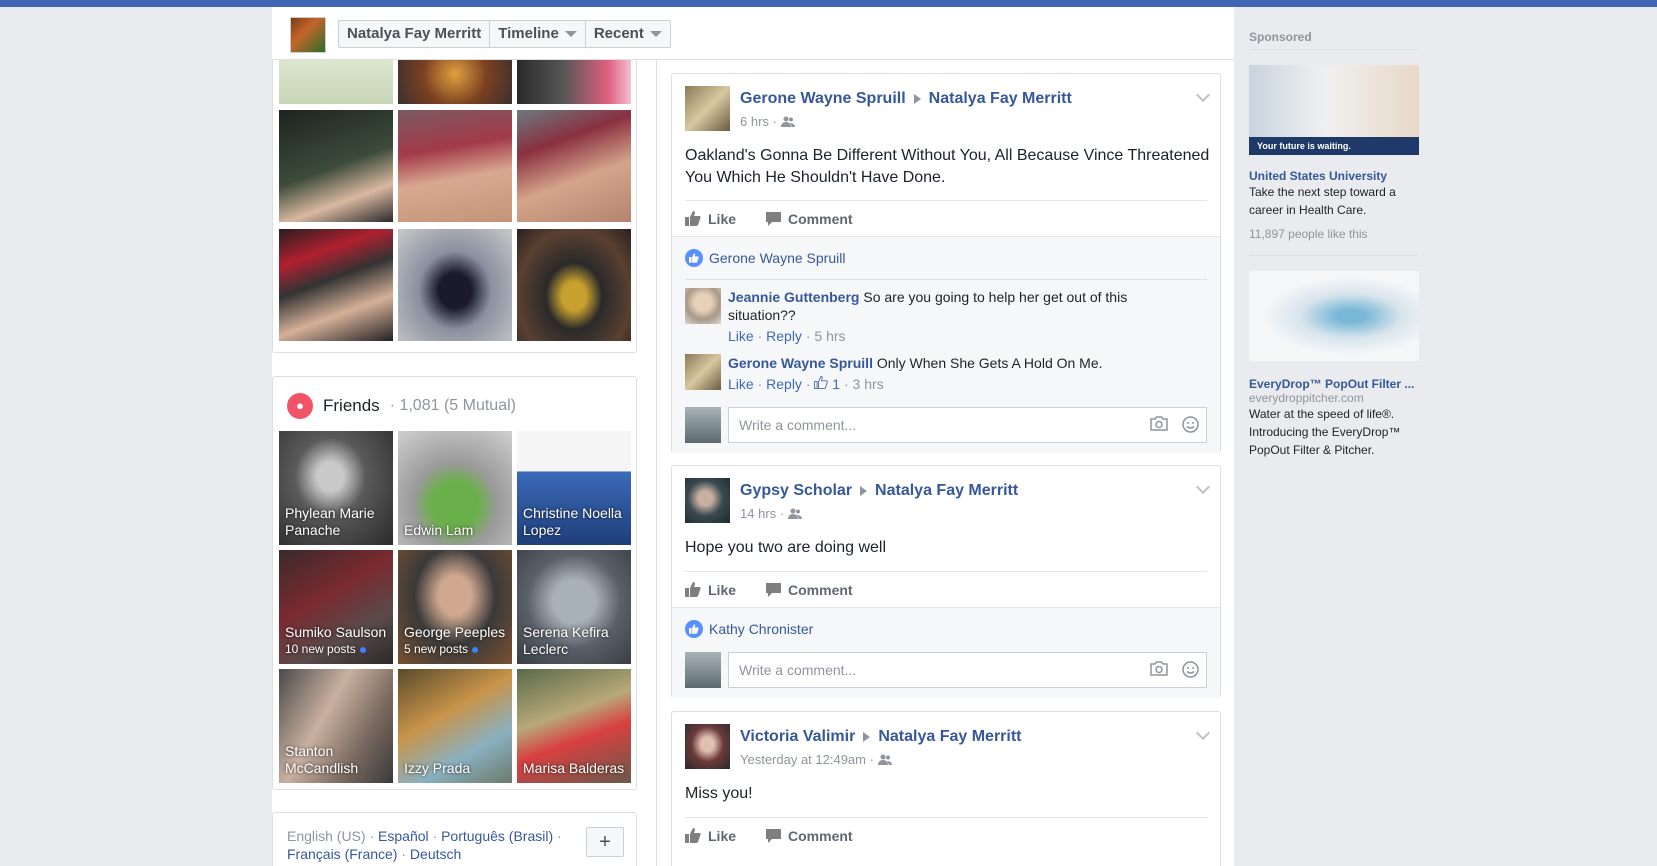 The height and width of the screenshot is (866, 1657). What do you see at coordinates (572, 521) in the screenshot?
I see `friend-name: Christine Noella Lopez` at bounding box center [572, 521].